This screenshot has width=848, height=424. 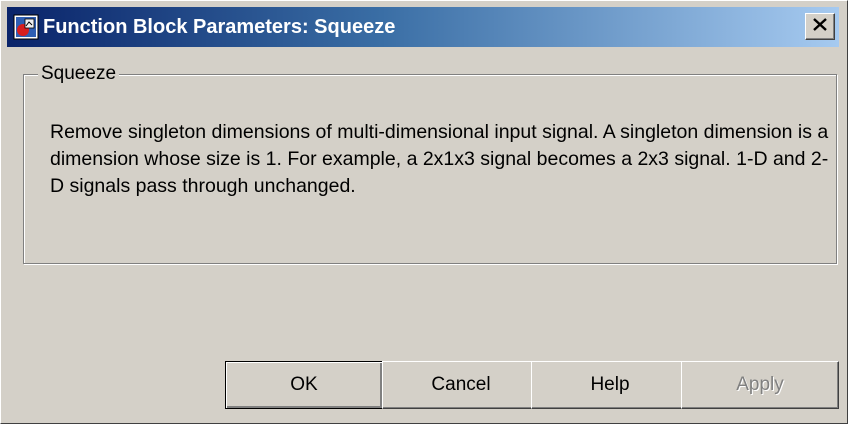 What do you see at coordinates (461, 385) in the screenshot?
I see `cancel-button: Cancel` at bounding box center [461, 385].